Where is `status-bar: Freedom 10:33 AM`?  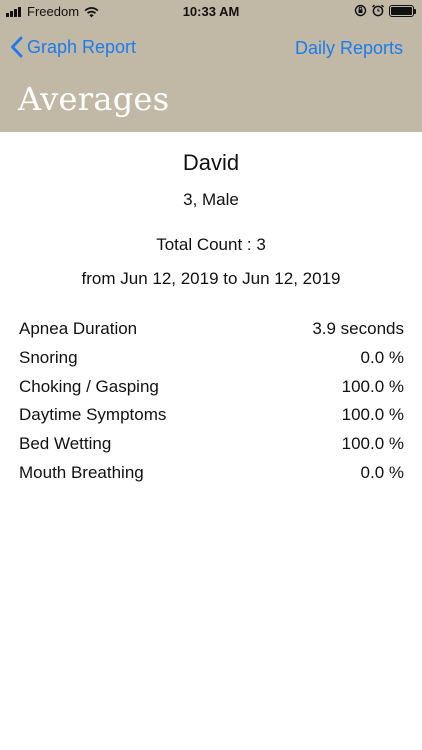
status-bar: Freedom 10:33 AM is located at coordinates (211, 12).